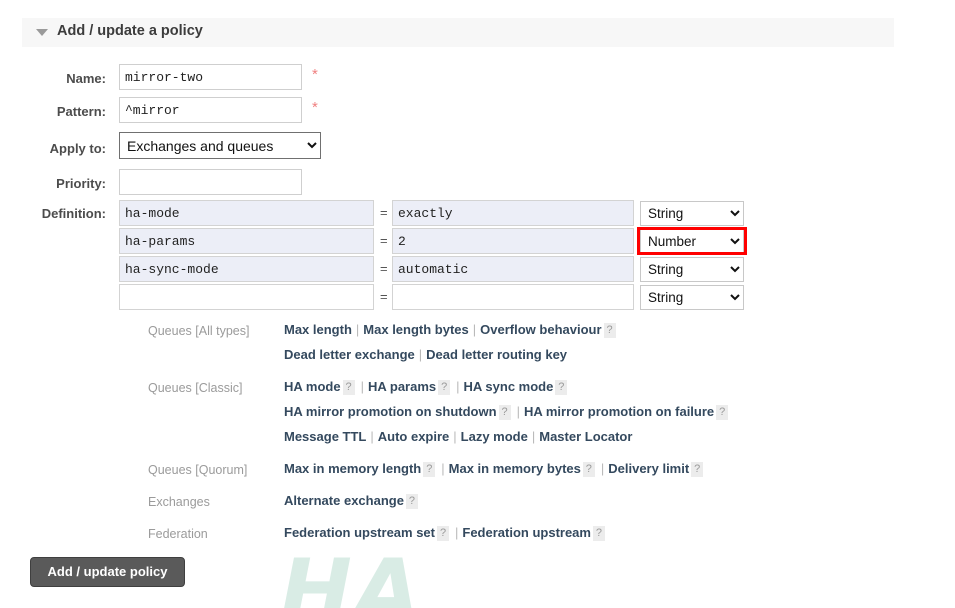 The width and height of the screenshot is (955, 608). I want to click on watermark-text: HA, so click(351, 578).